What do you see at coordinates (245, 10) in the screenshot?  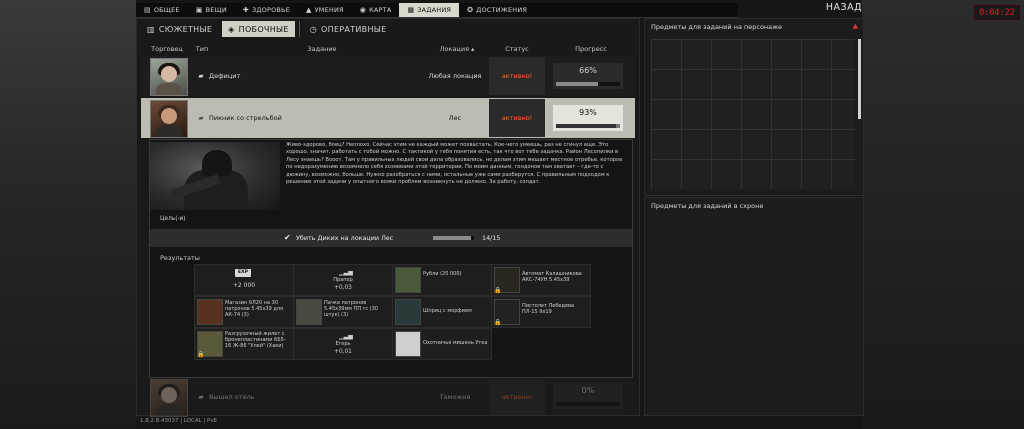 I see `health-icon: ✚` at bounding box center [245, 10].